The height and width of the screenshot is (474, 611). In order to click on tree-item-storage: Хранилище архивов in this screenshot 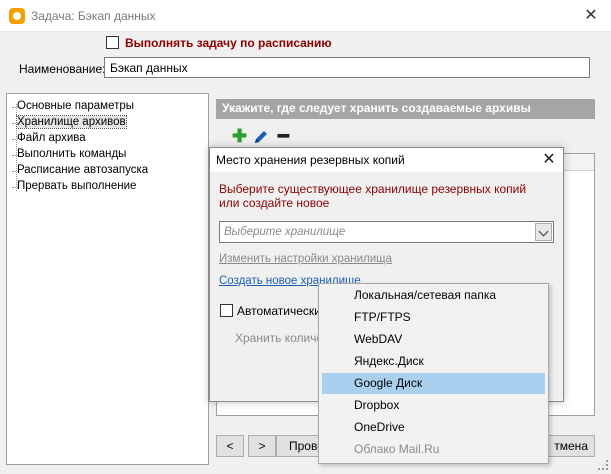, I will do `click(69, 122)`.